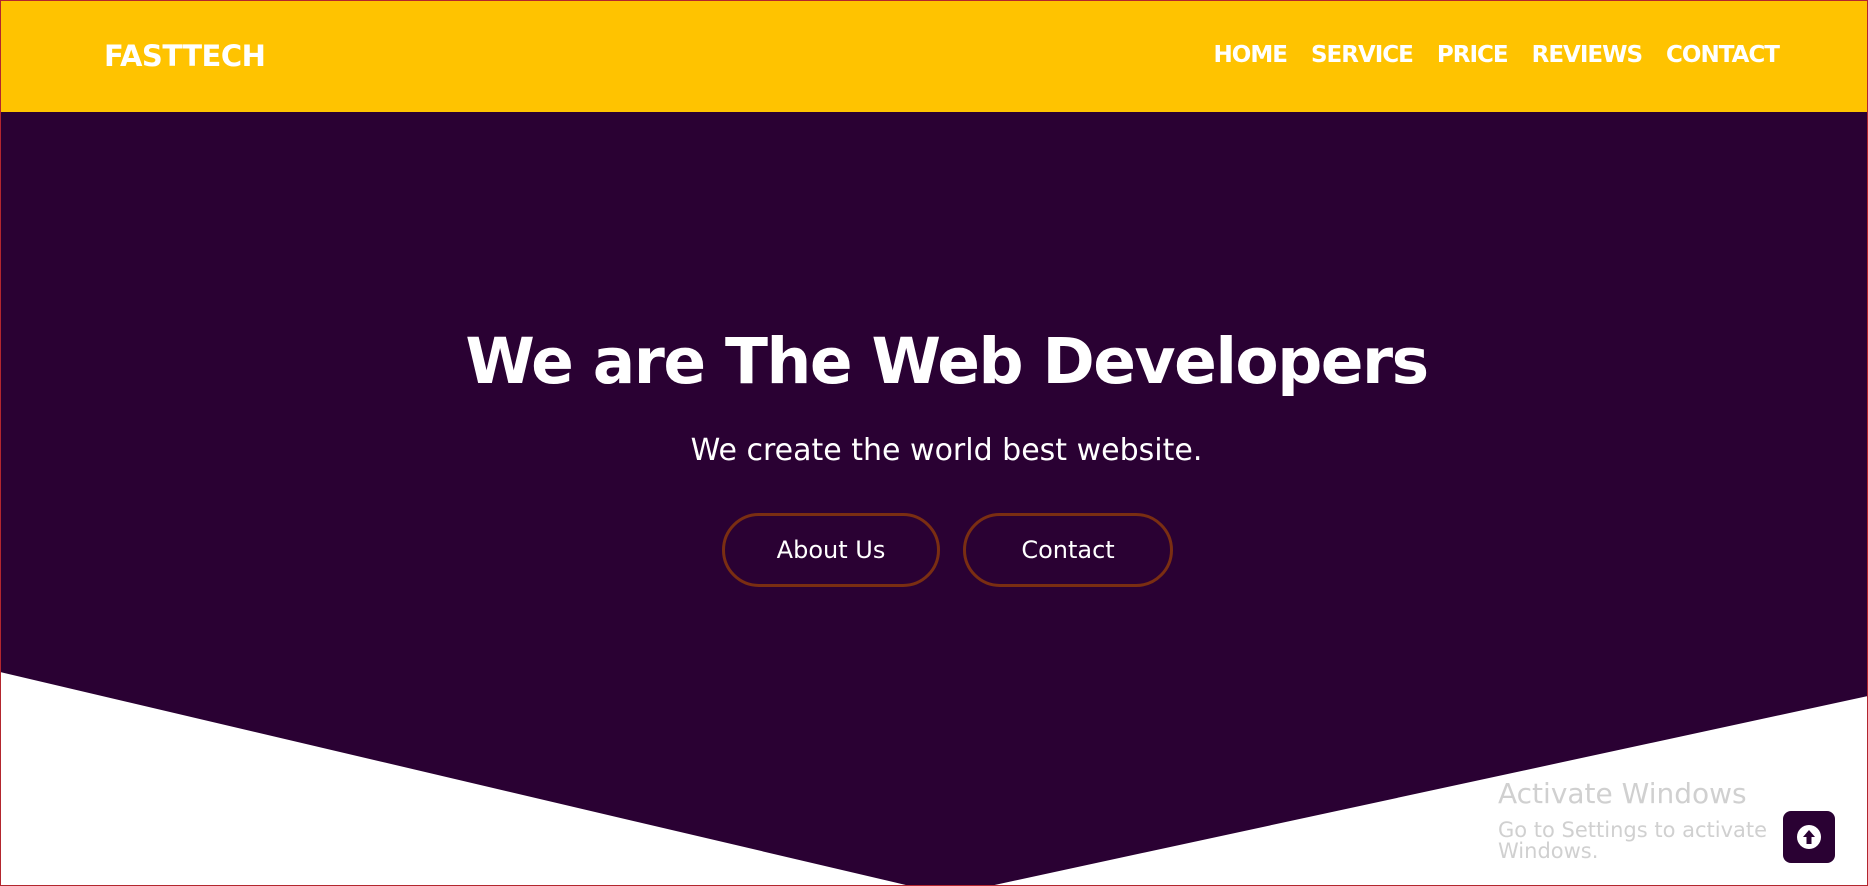  What do you see at coordinates (1473, 55) in the screenshot?
I see `nav-price: PRICE` at bounding box center [1473, 55].